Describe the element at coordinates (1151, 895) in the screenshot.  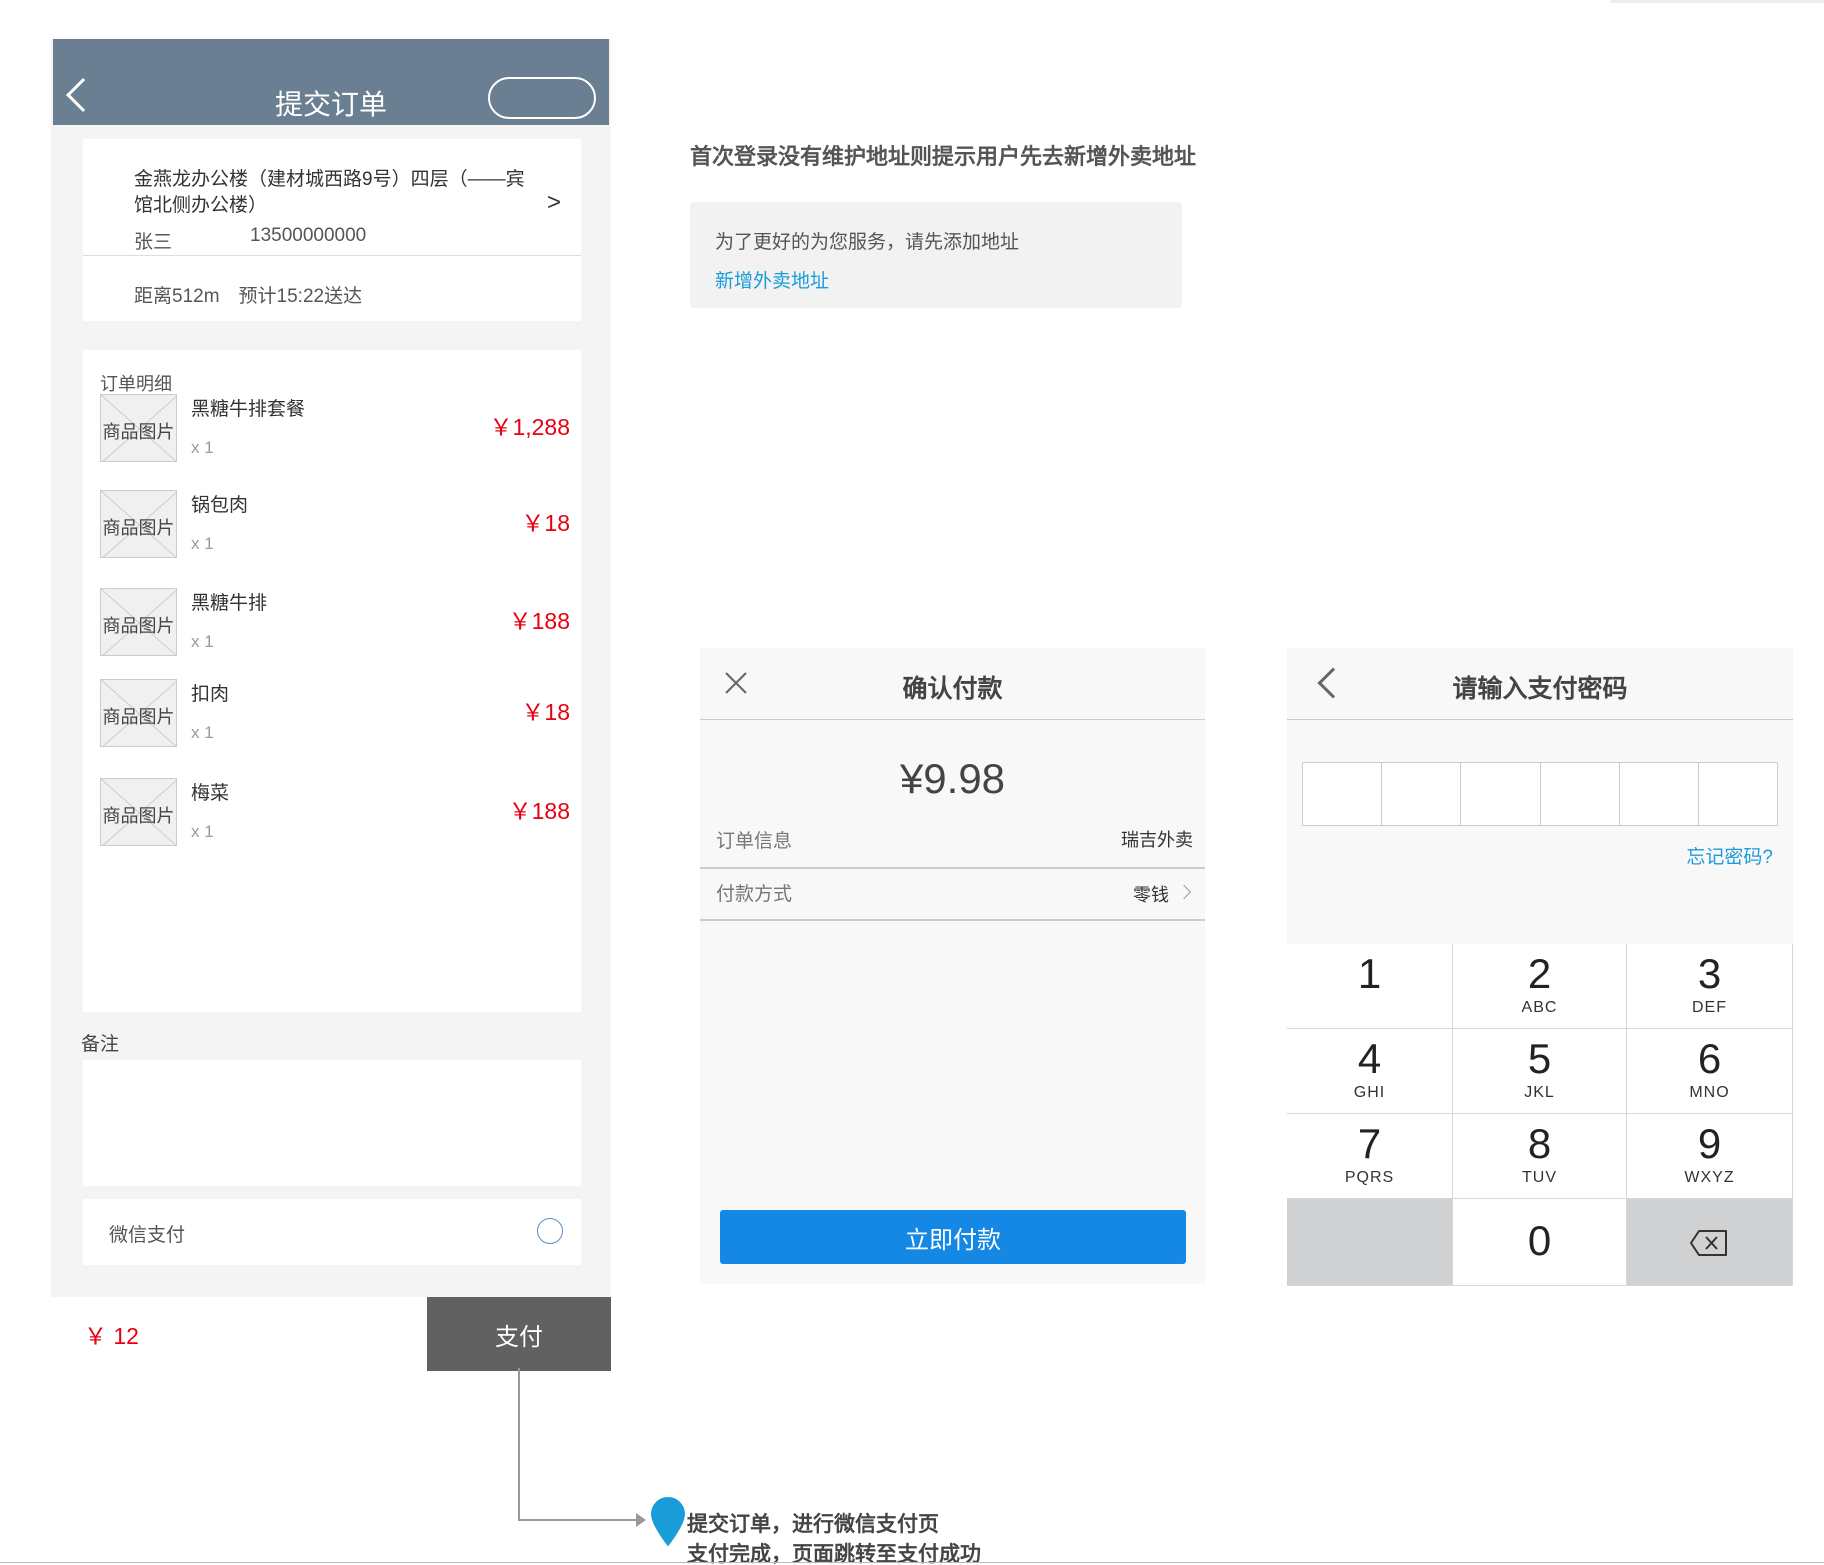
I see `payment-method-value: 零钱` at that location.